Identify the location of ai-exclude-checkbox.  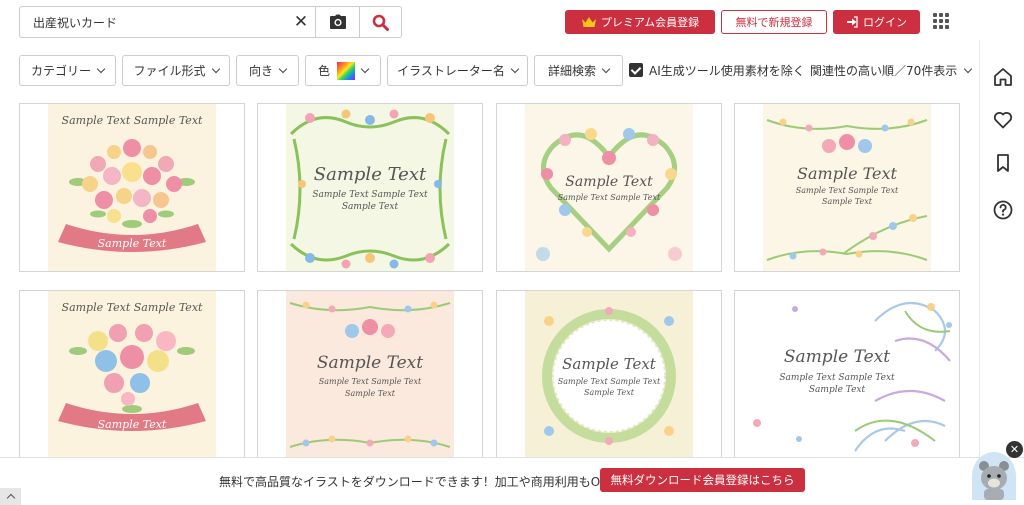
(636, 70).